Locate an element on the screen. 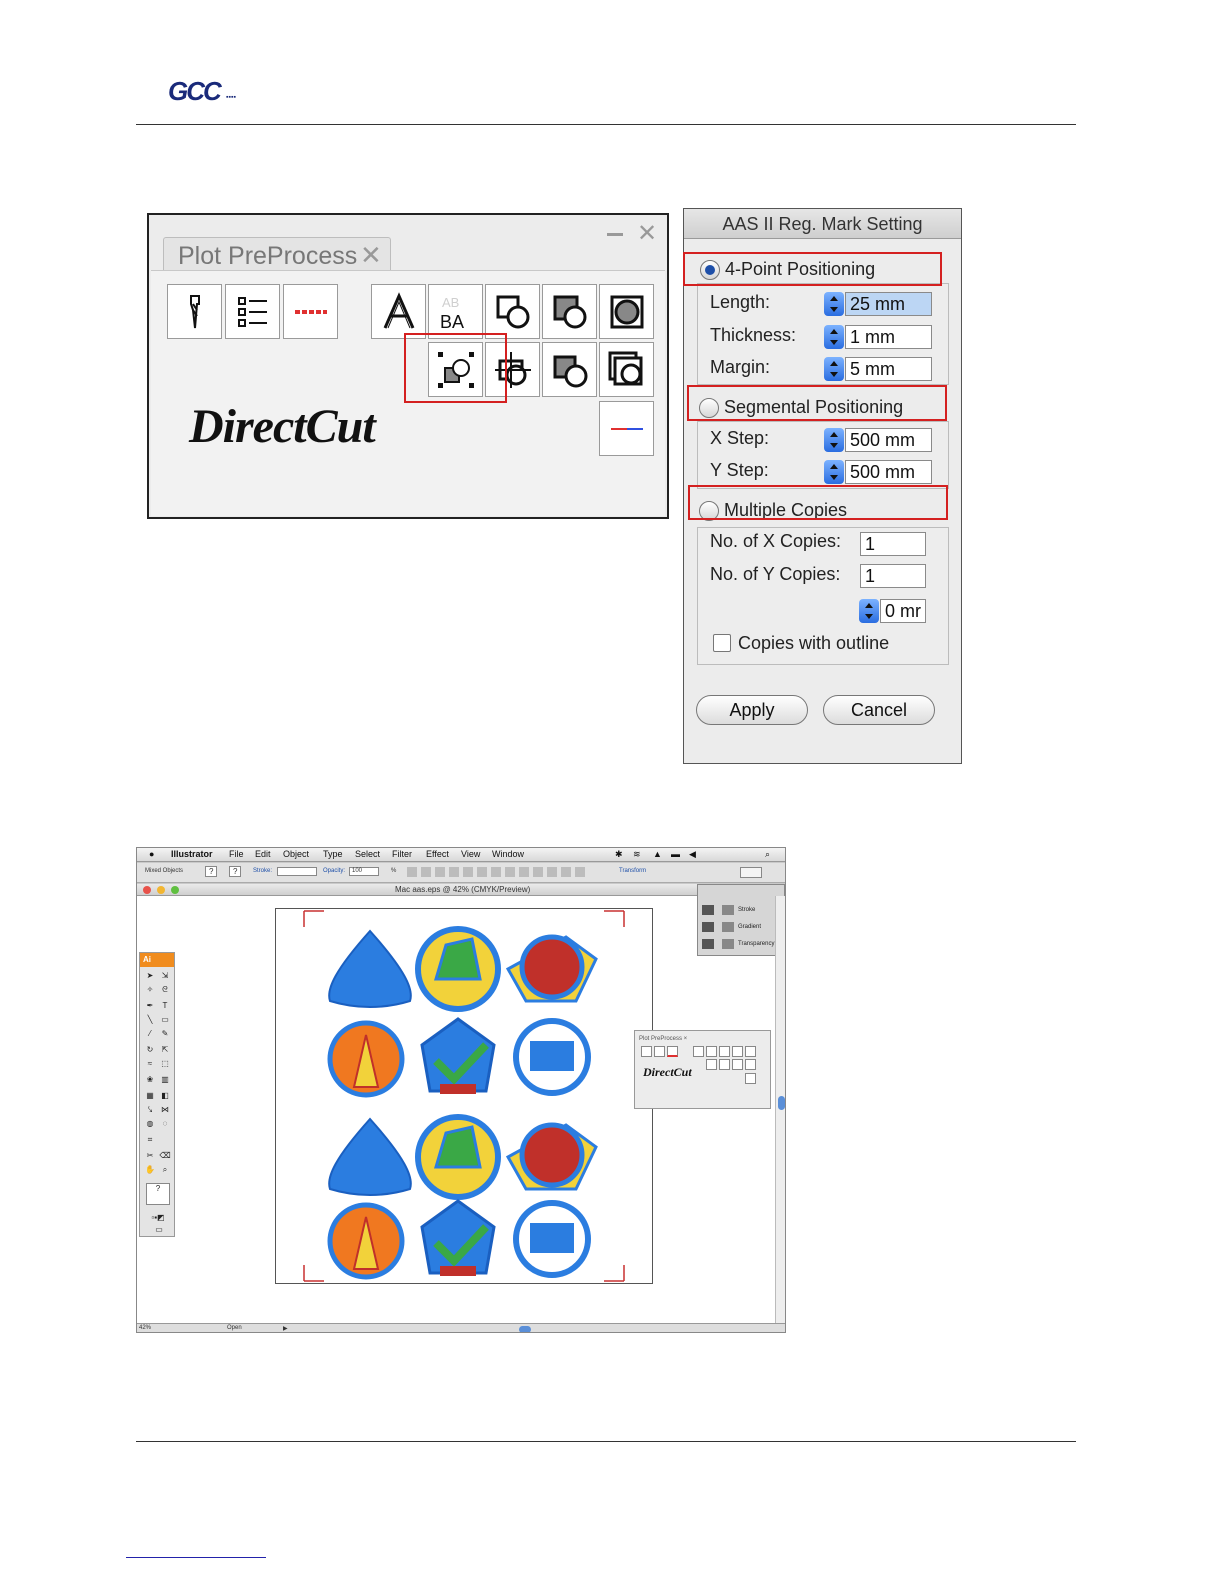 The image size is (1224, 1584). spacing-field: 0 mr is located at coordinates (903, 611).